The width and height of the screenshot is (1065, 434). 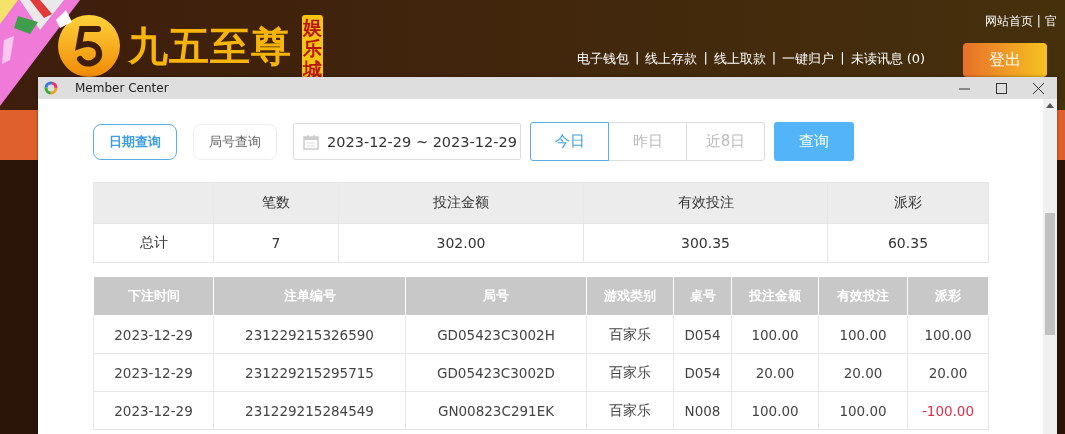 I want to click on table-cell: 231229215295715, so click(x=309, y=372).